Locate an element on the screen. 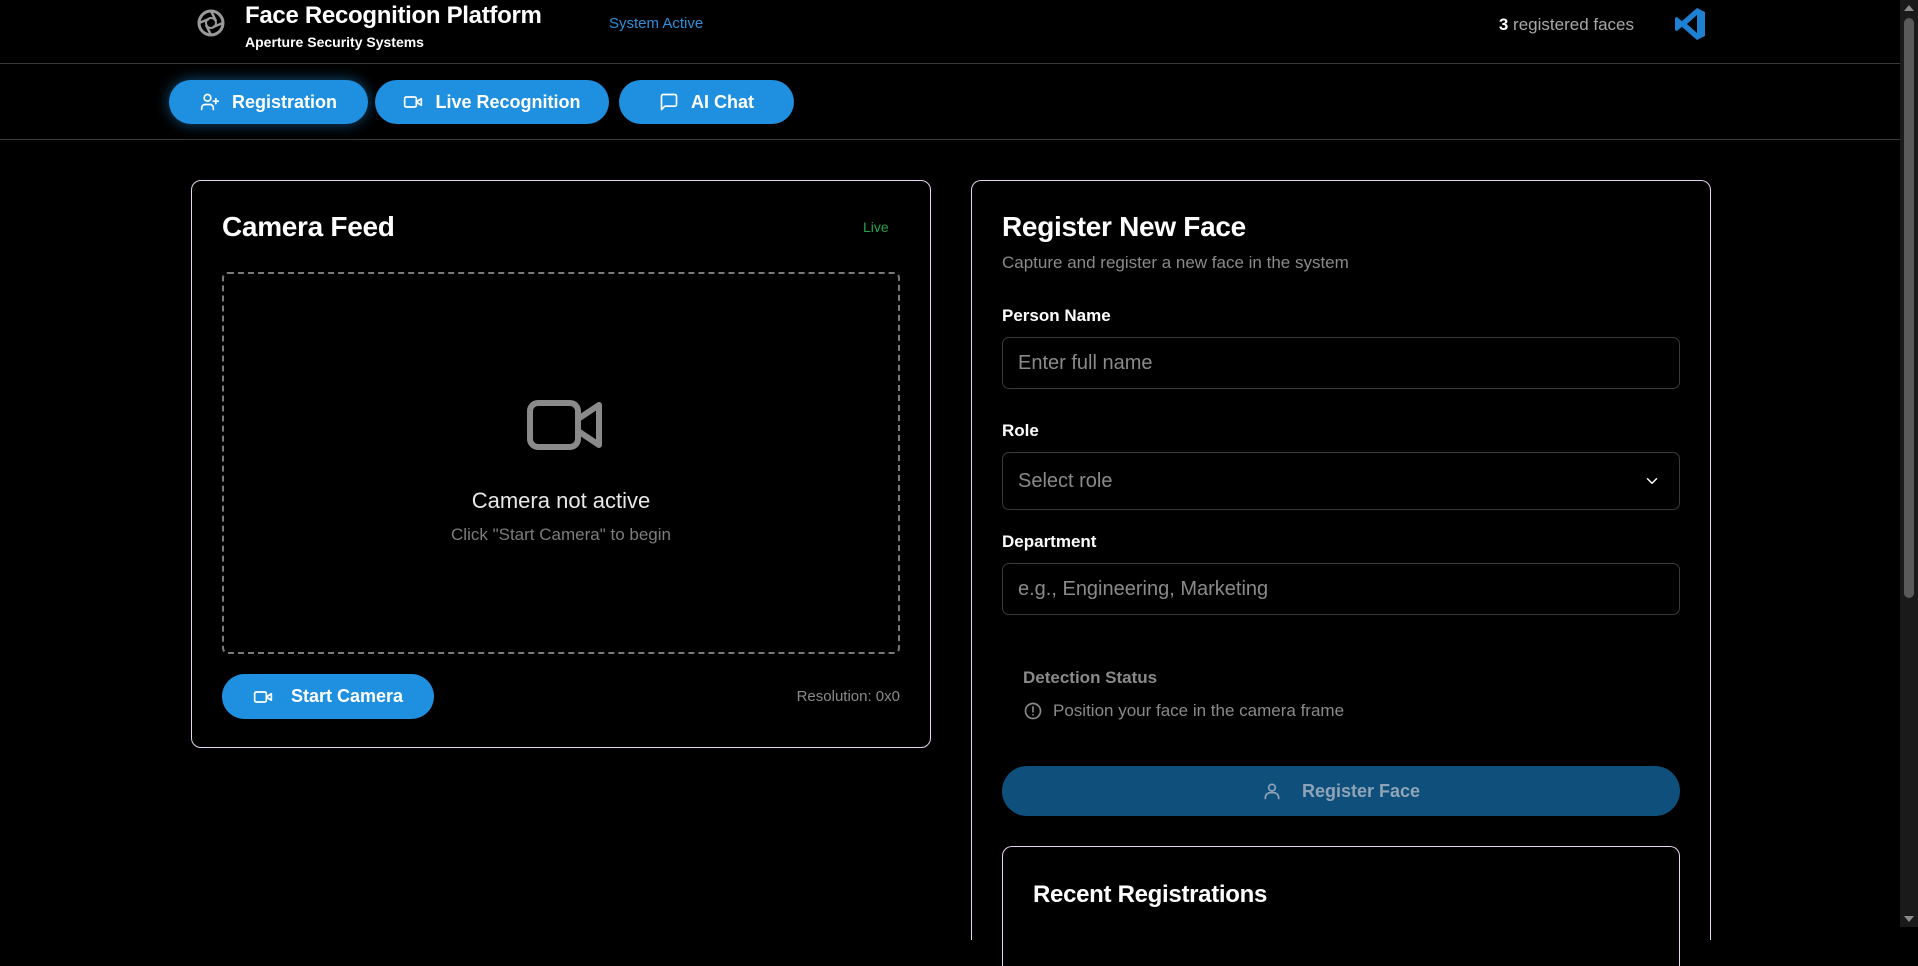 The height and width of the screenshot is (966, 1918). page-scrollbar is located at coordinates (1909, 463).